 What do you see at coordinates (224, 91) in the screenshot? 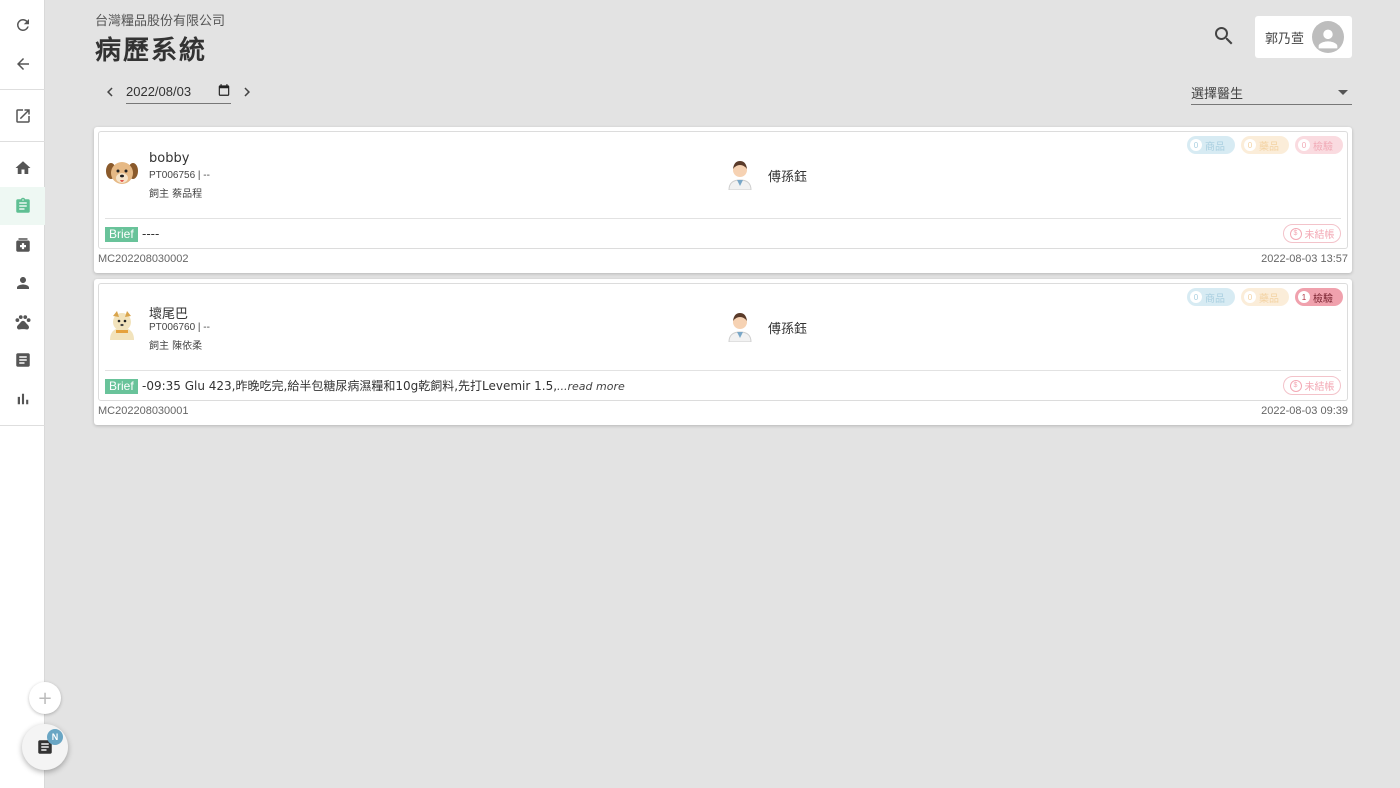
I see `calendar-icon` at bounding box center [224, 91].